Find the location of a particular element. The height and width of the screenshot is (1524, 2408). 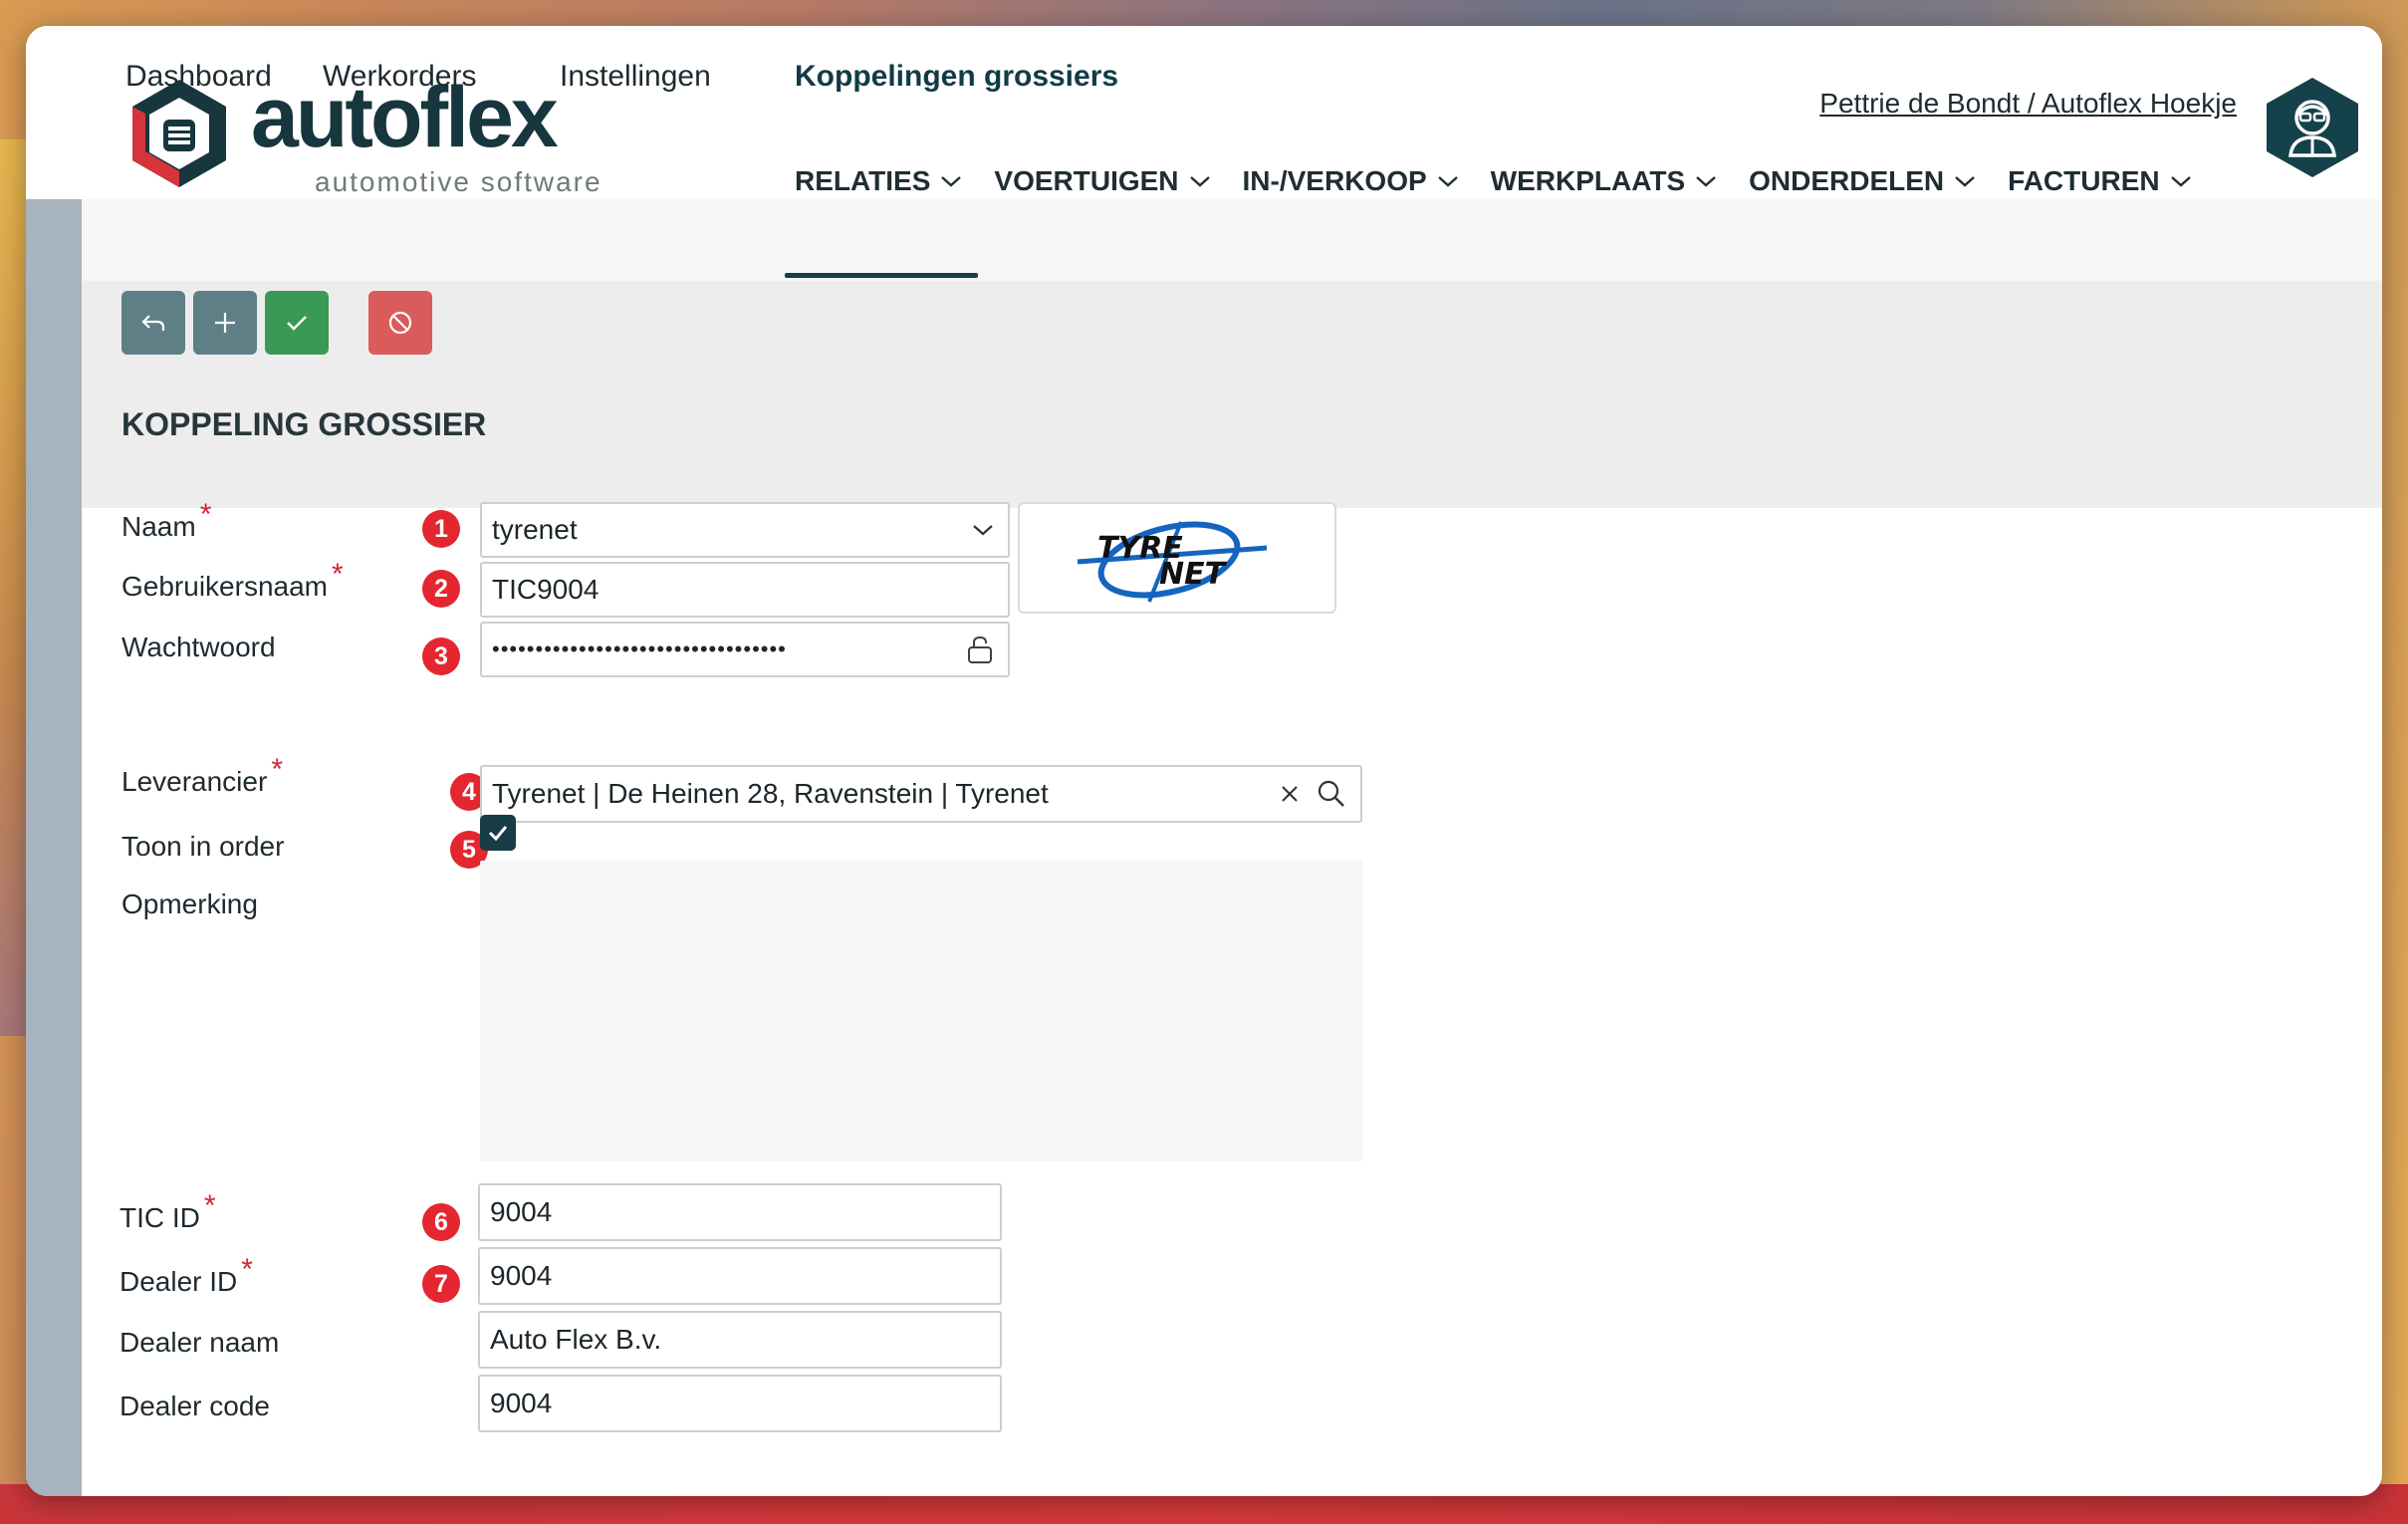

dealer-id-label-text: Dealer ID is located at coordinates (179, 1281).